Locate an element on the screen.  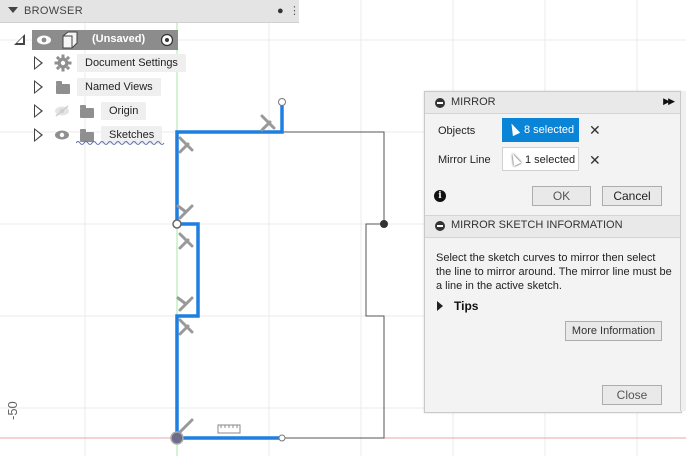
browser-item-label: Named Views is located at coordinates (119, 87).